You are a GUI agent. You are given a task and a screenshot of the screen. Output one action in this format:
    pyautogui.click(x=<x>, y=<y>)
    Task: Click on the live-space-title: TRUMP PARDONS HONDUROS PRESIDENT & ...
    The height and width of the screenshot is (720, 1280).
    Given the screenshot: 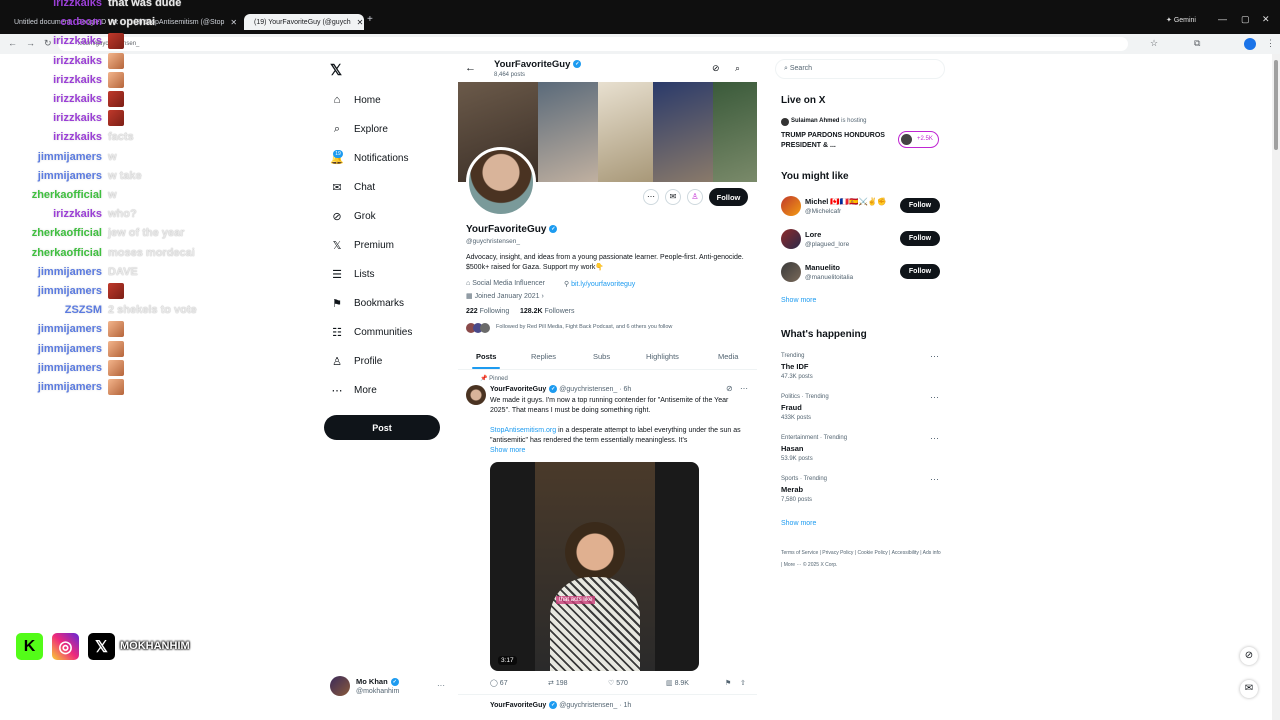 What is the action you would take?
    pyautogui.click(x=836, y=141)
    